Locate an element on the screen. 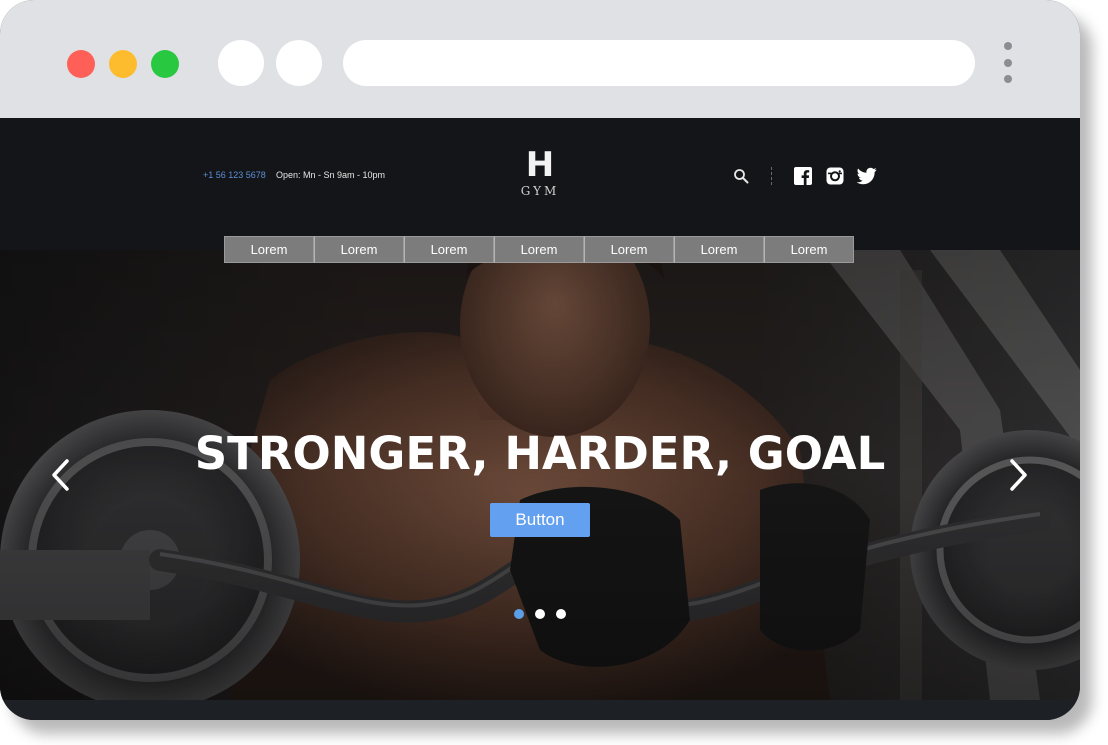 This screenshot has height=745, width=1108. facebook-icon is located at coordinates (803, 176).